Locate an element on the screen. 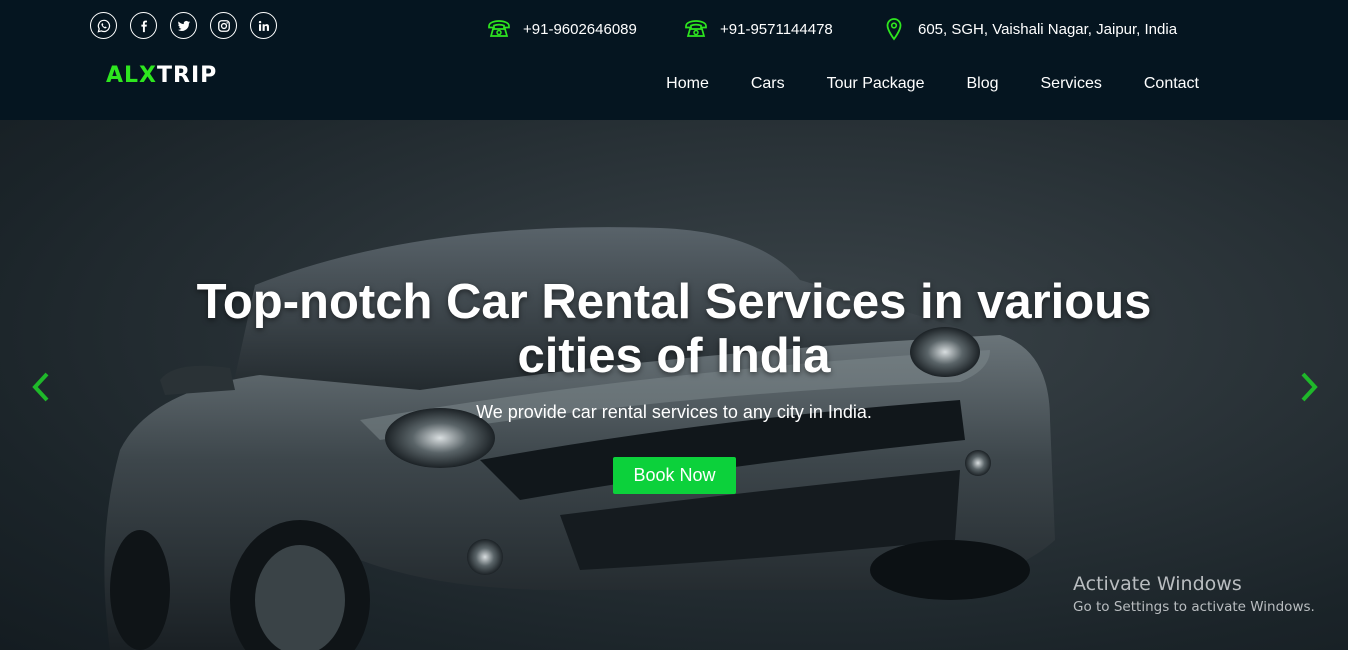 This screenshot has height=650, width=1348. instagram-link is located at coordinates (223, 25).